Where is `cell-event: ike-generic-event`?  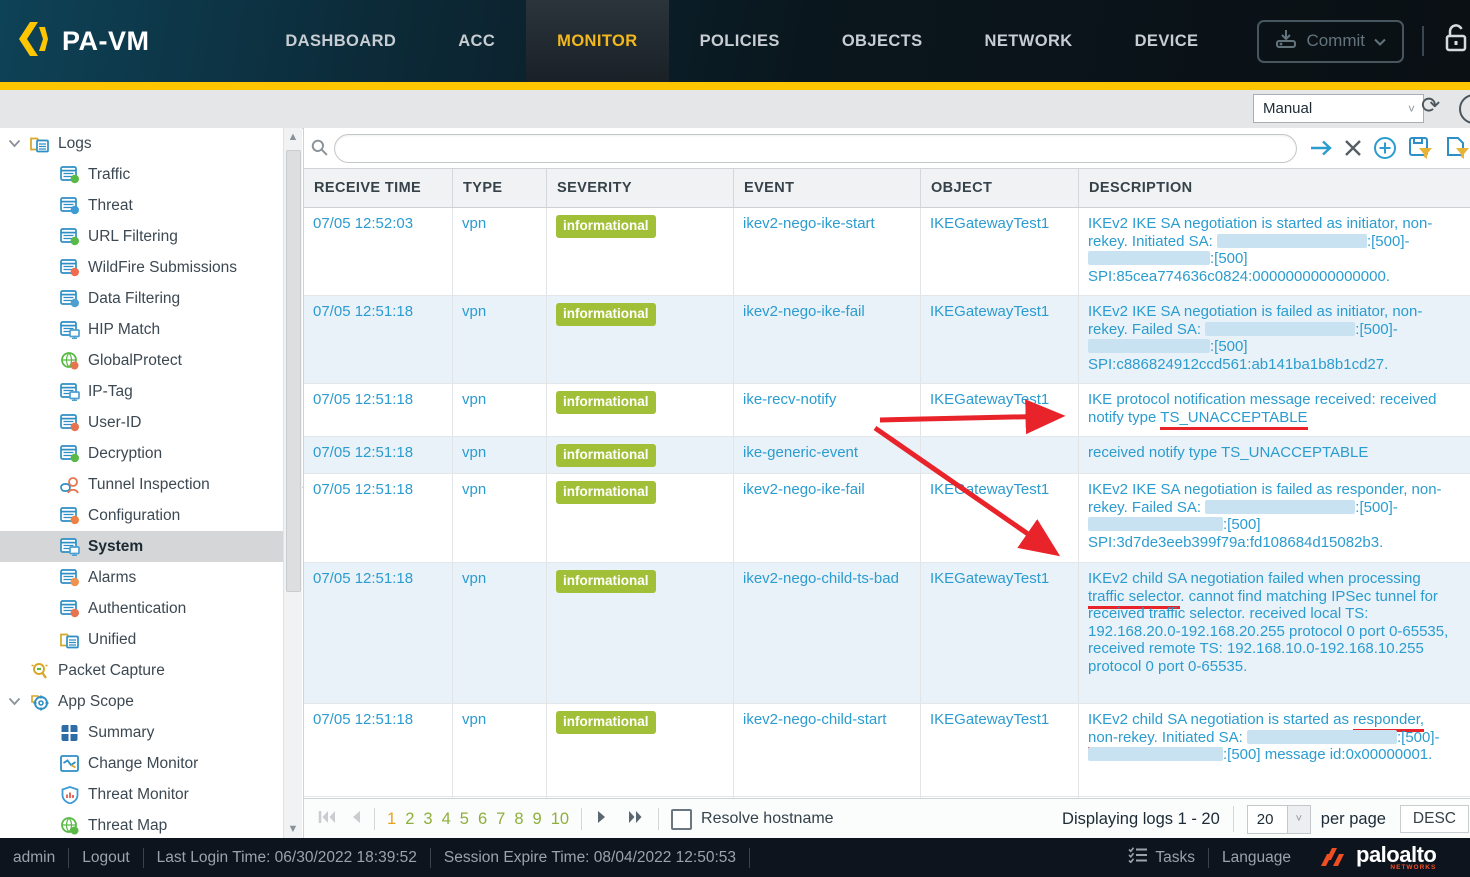 cell-event: ike-generic-event is located at coordinates (827, 455).